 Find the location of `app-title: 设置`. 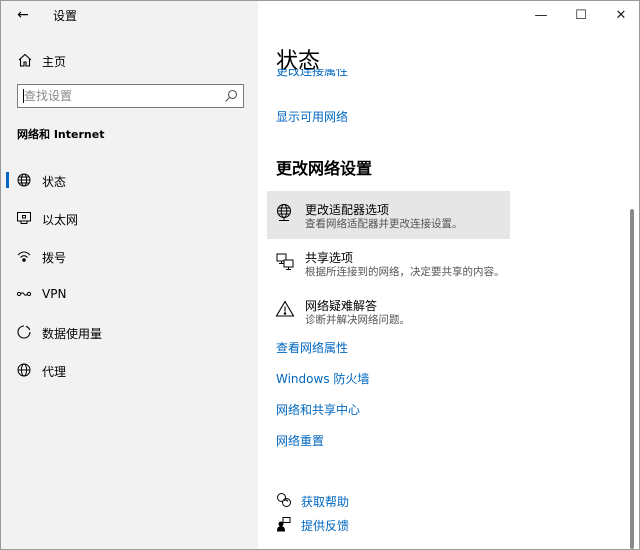

app-title: 设置 is located at coordinates (65, 15).